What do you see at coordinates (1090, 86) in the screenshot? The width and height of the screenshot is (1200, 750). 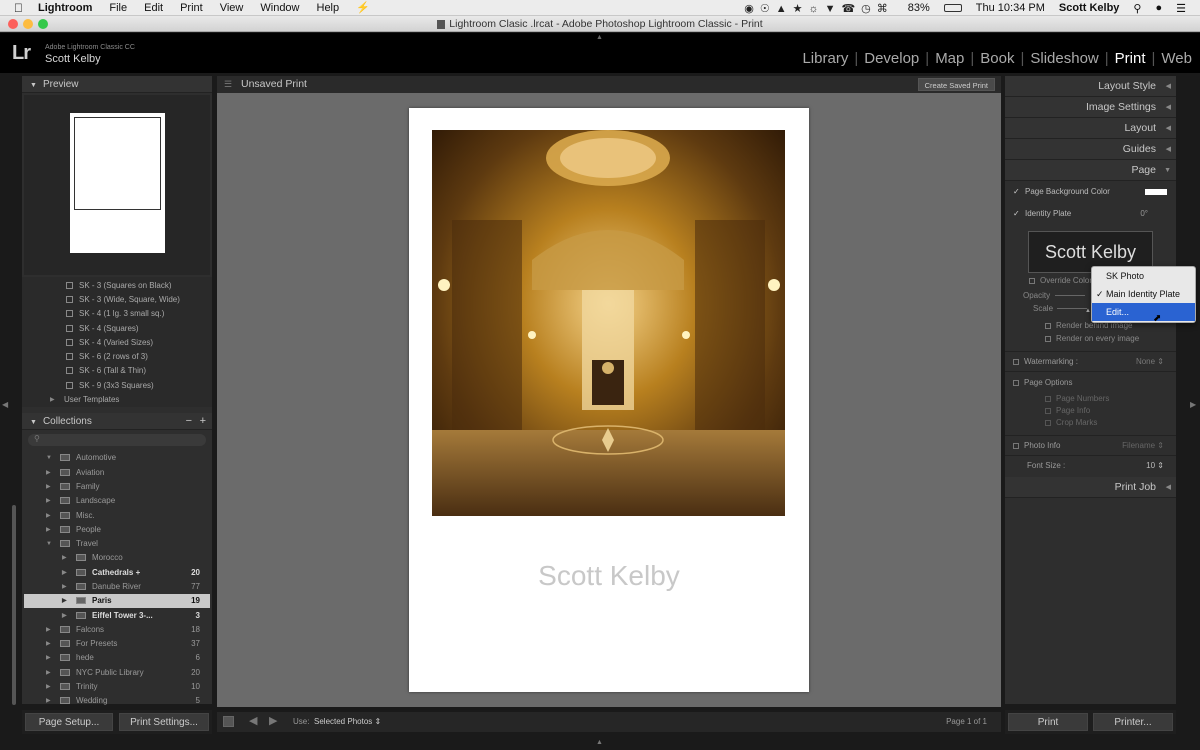 I see `section-layout-style: Layout Style ◀` at bounding box center [1090, 86].